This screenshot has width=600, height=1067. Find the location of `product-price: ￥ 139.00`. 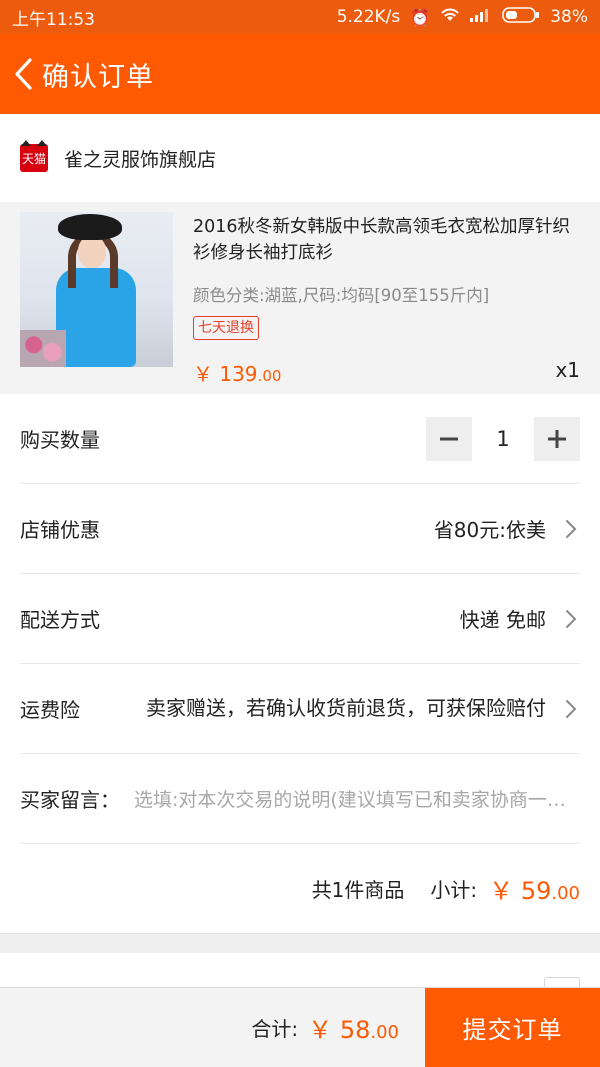

product-price: ￥ 139.00 is located at coordinates (237, 374).